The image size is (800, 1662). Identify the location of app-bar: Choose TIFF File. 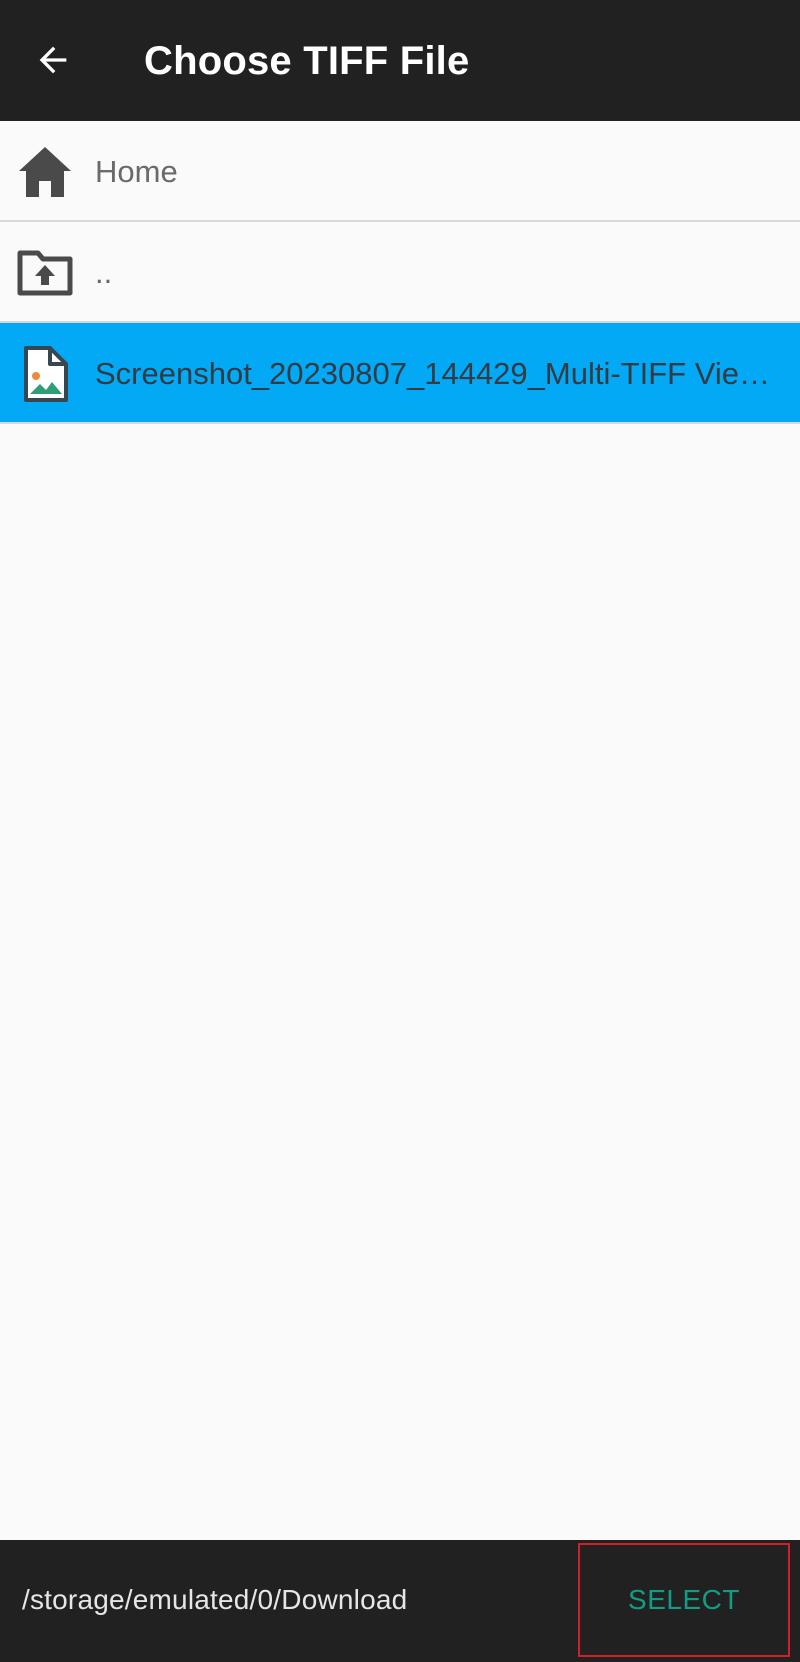
(400, 60).